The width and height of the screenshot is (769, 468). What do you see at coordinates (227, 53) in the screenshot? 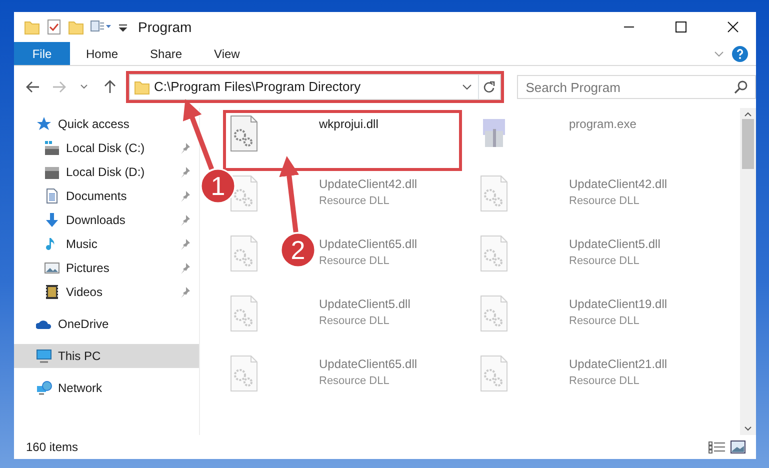
I see `ribbon-tab: View` at bounding box center [227, 53].